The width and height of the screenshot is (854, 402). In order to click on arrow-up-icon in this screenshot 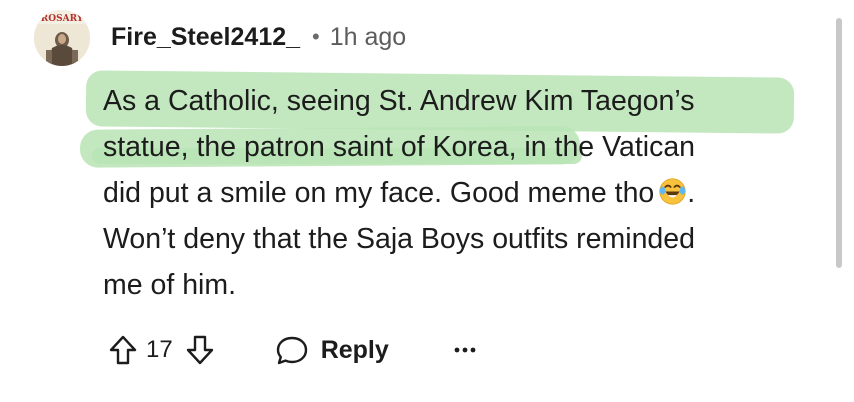, I will do `click(123, 350)`.